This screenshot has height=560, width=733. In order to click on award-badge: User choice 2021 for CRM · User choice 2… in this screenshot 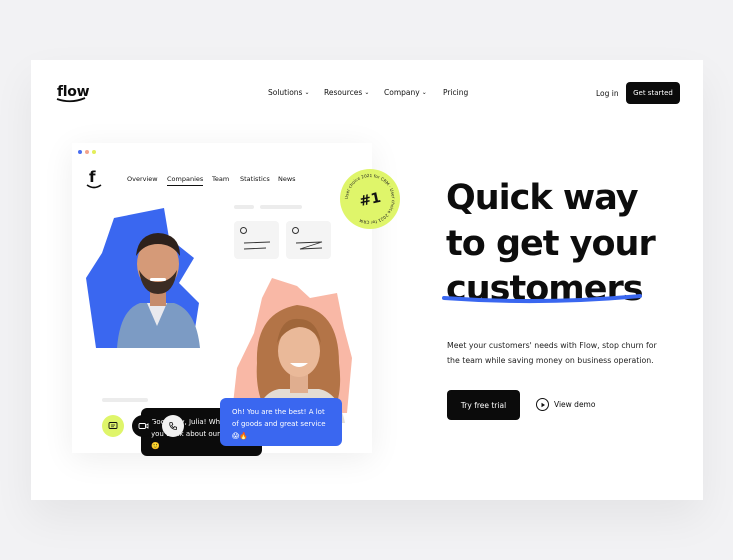, I will do `click(370, 199)`.